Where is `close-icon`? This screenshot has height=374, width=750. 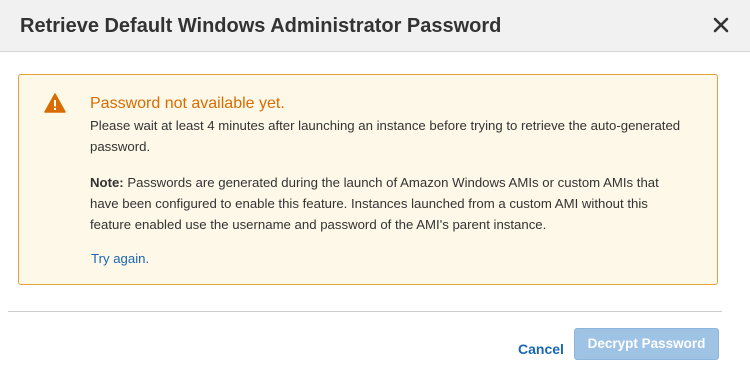 close-icon is located at coordinates (721, 25).